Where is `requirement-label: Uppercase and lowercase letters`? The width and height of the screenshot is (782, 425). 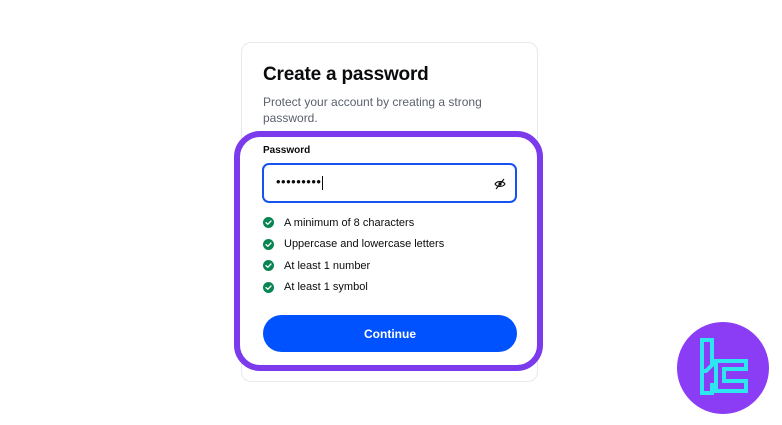 requirement-label: Uppercase and lowercase letters is located at coordinates (364, 244).